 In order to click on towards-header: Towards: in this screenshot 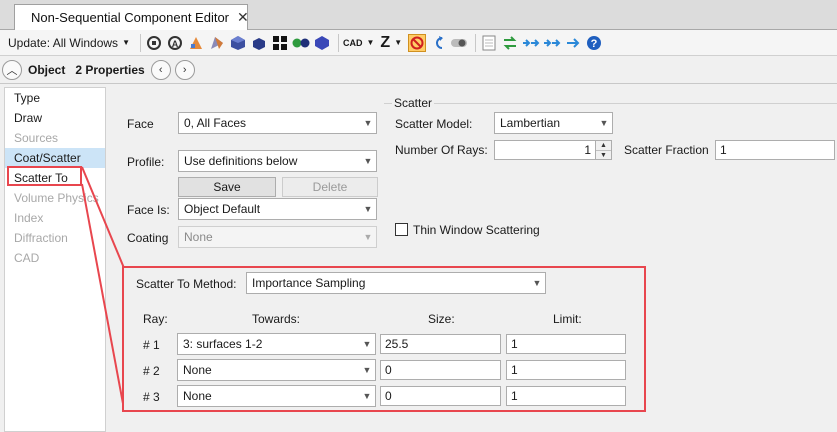, I will do `click(276, 319)`.